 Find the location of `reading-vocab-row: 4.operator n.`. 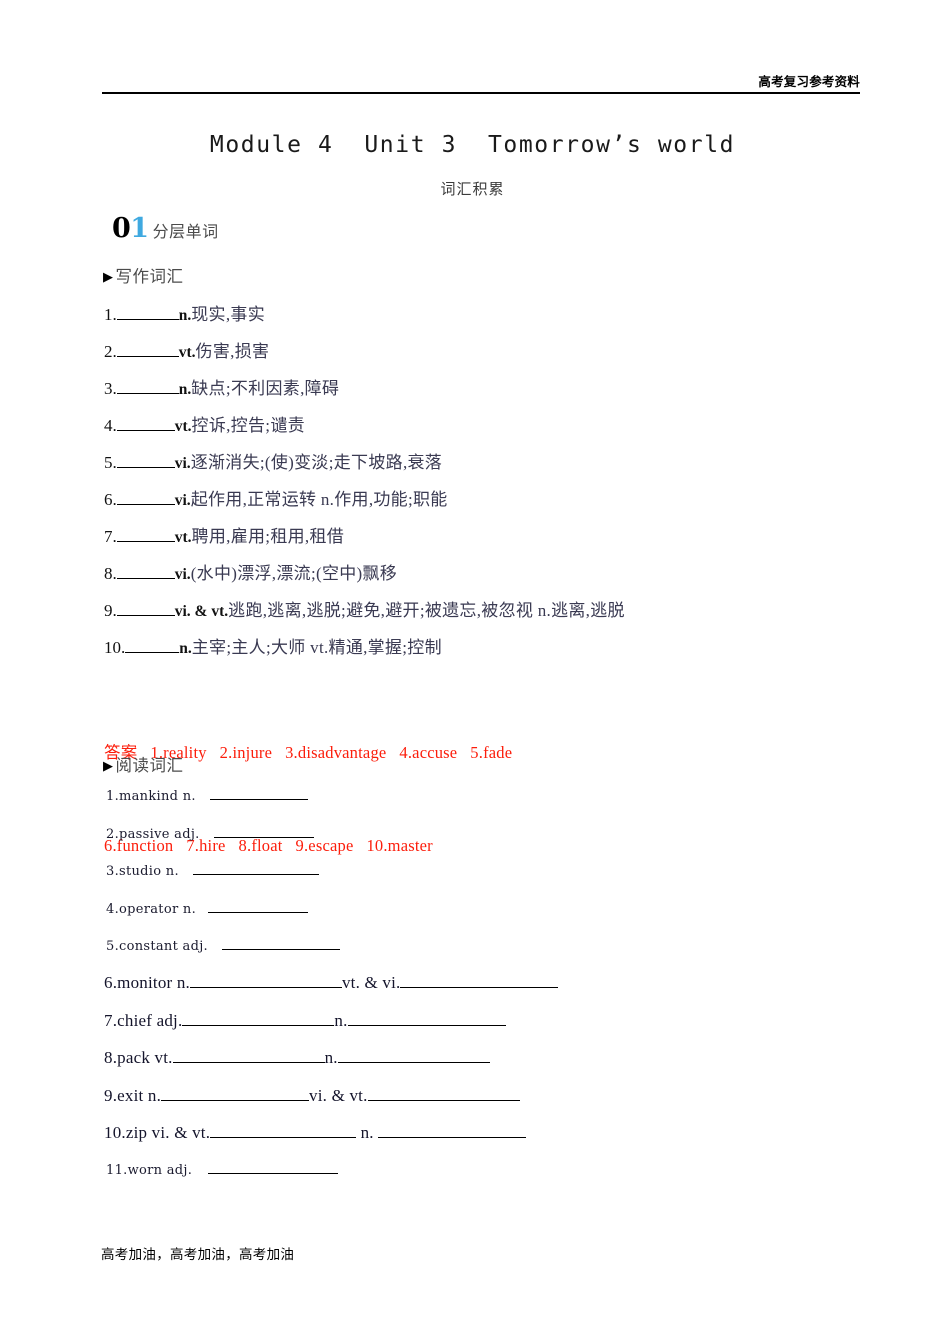

reading-vocab-row: 4.operator n. is located at coordinates (506, 918).